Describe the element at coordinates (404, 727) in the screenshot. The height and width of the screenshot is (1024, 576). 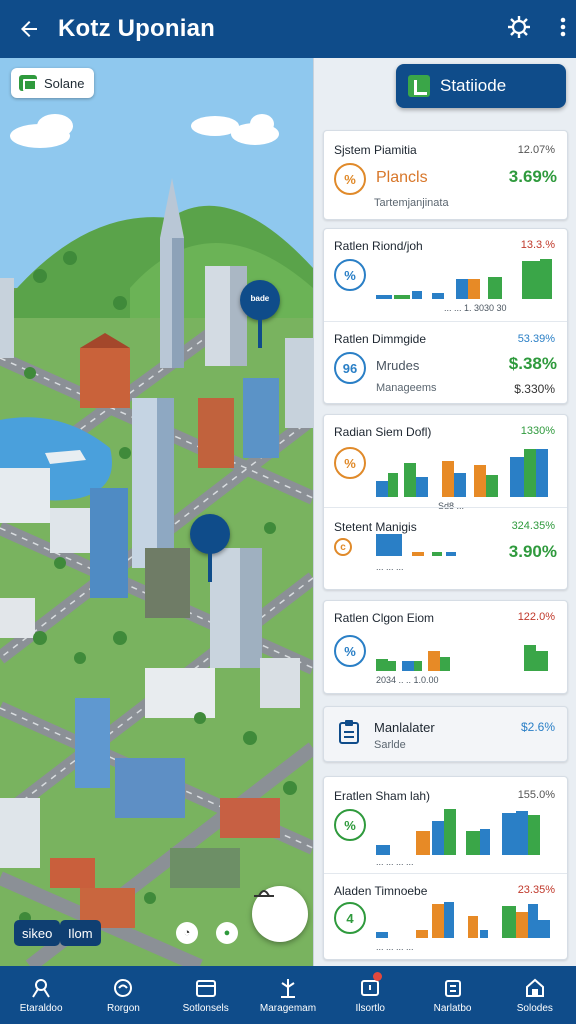
I see `stat-card-title: Manlalater` at that location.